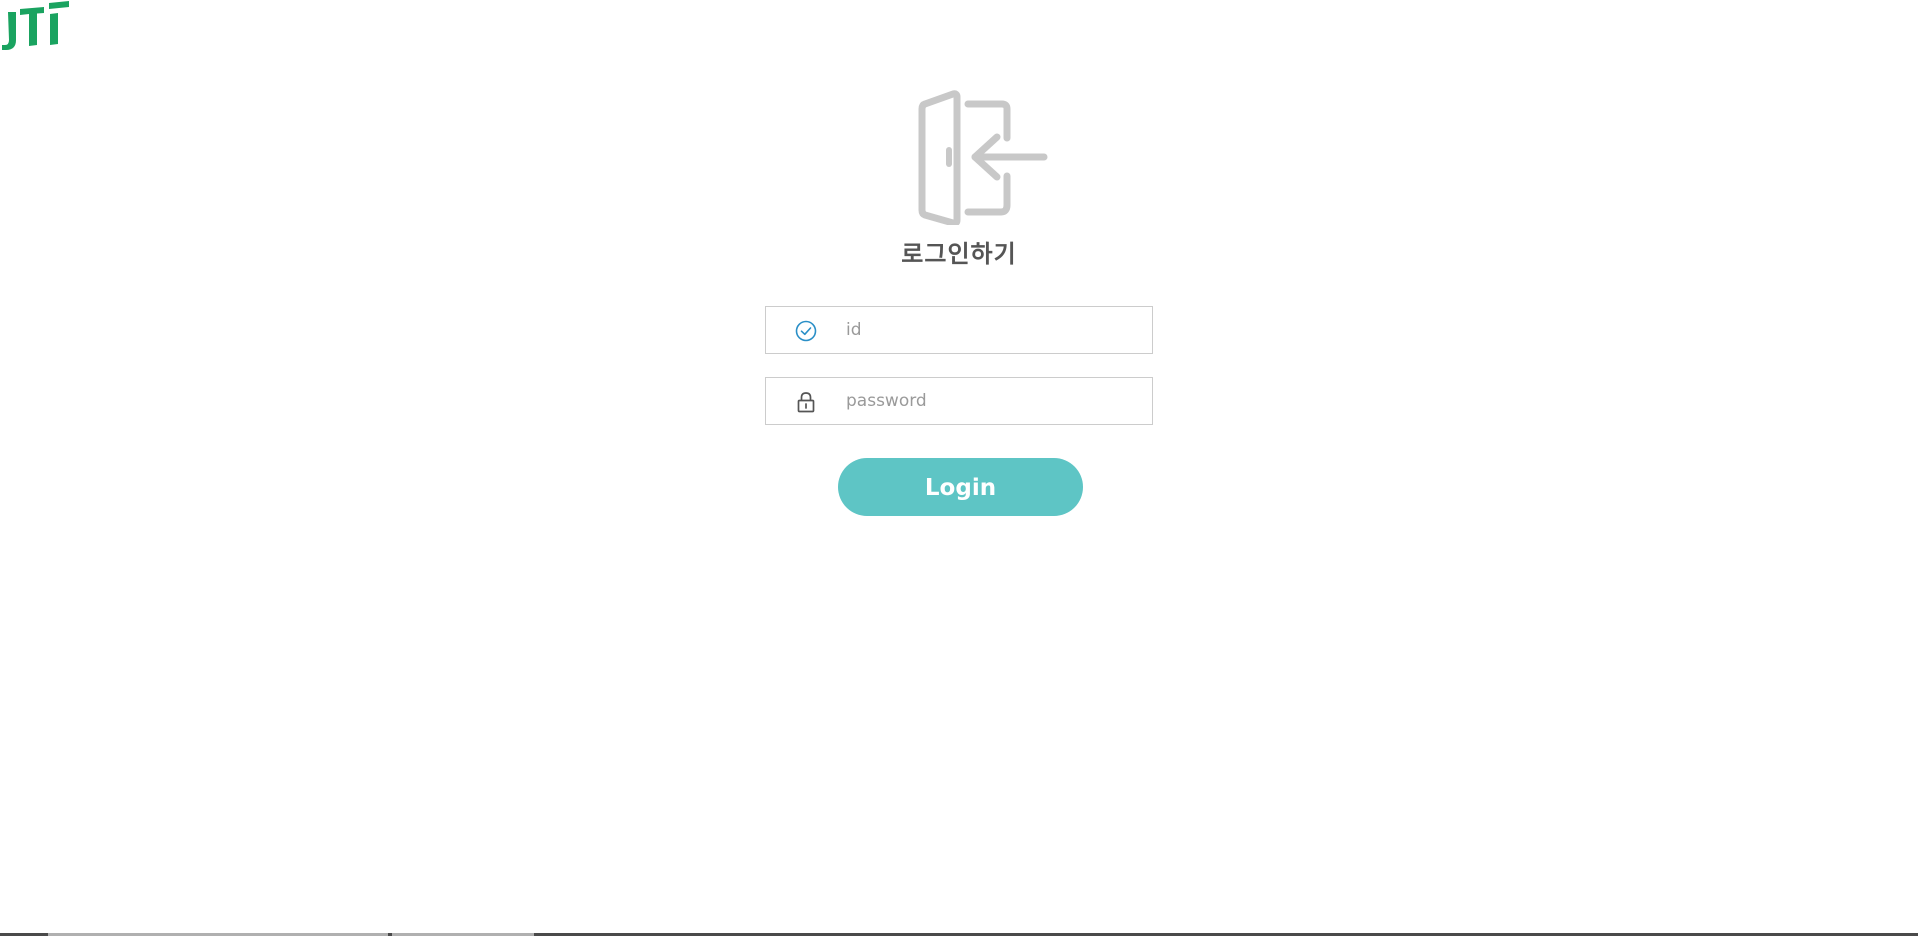 The image size is (1918, 936). What do you see at coordinates (806, 331) in the screenshot?
I see `check-circle-icon` at bounding box center [806, 331].